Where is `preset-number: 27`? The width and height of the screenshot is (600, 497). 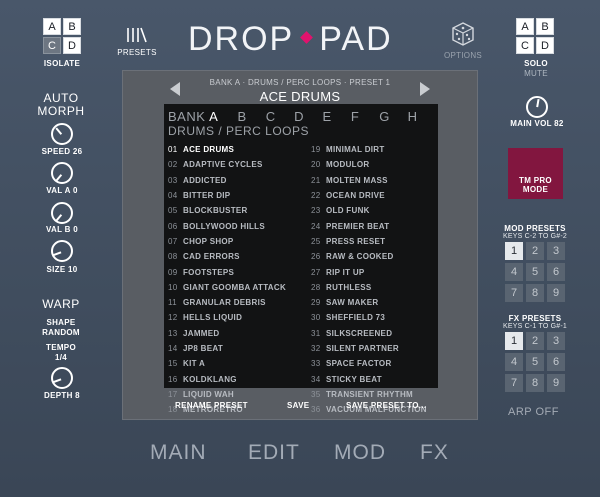
preset-number: 27 is located at coordinates (316, 272).